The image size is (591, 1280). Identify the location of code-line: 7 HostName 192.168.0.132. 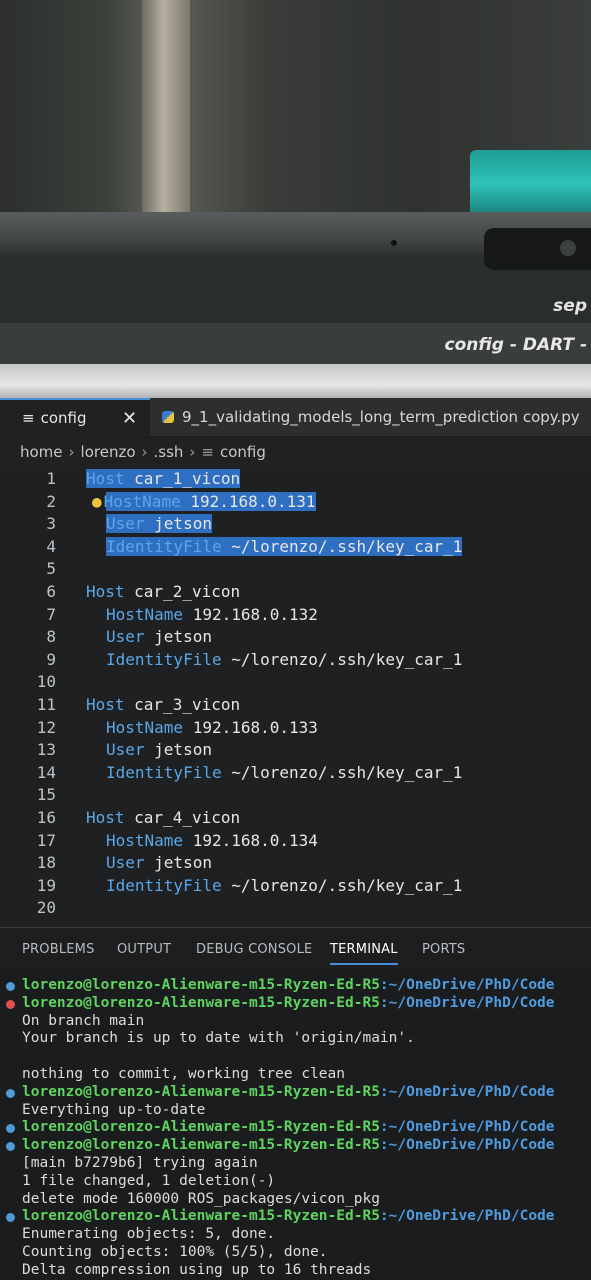
(295, 616).